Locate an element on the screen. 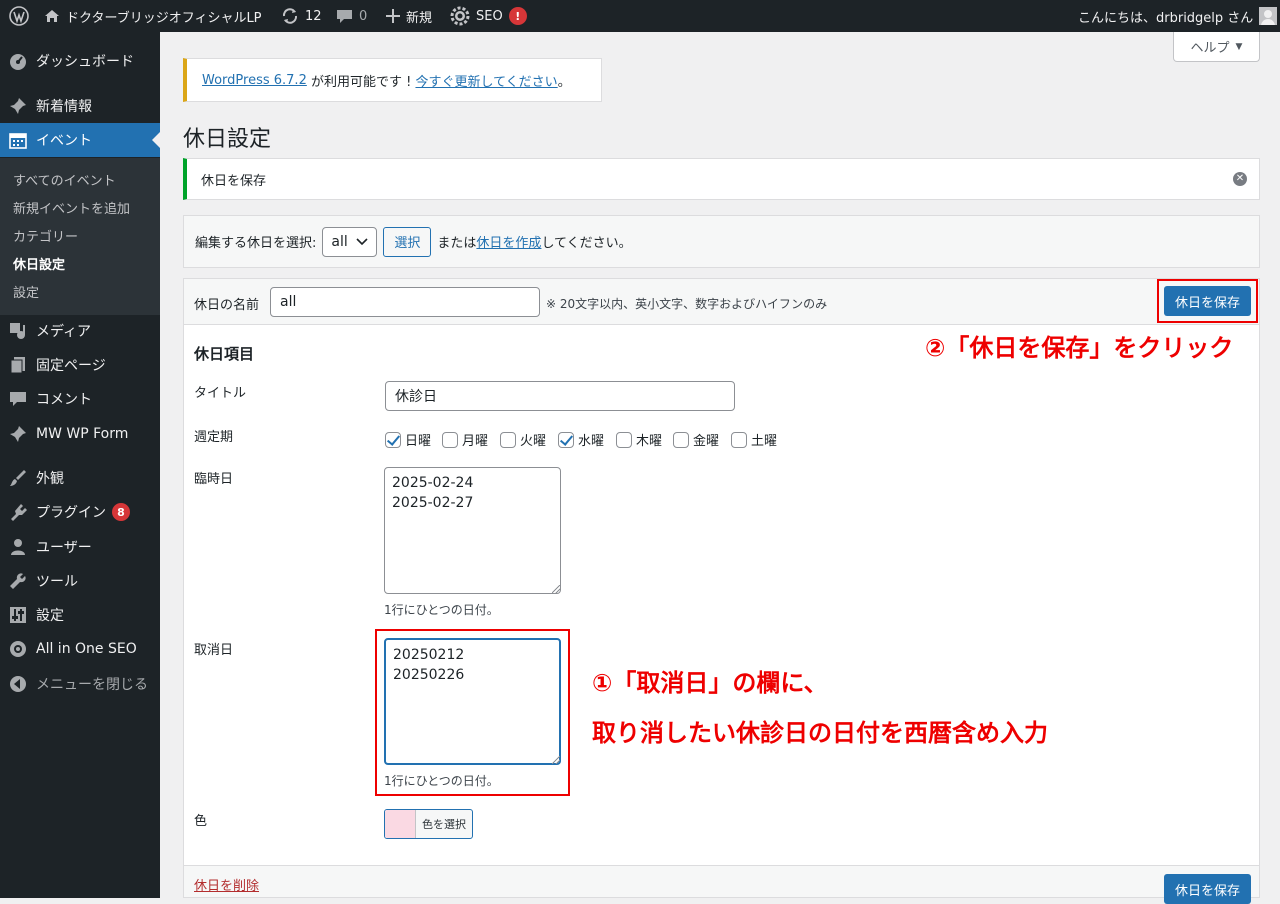 This screenshot has height=904, width=1280. checkbox-friday: 金曜 is located at coordinates (696, 439).